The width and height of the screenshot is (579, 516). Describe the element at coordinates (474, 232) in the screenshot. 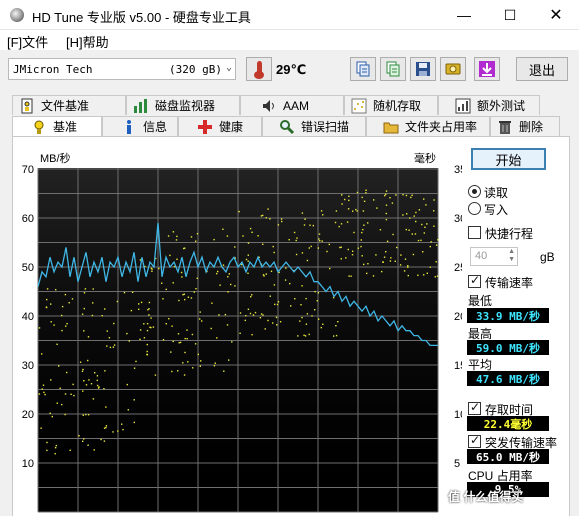

I see `short-stroke-checkbox` at that location.